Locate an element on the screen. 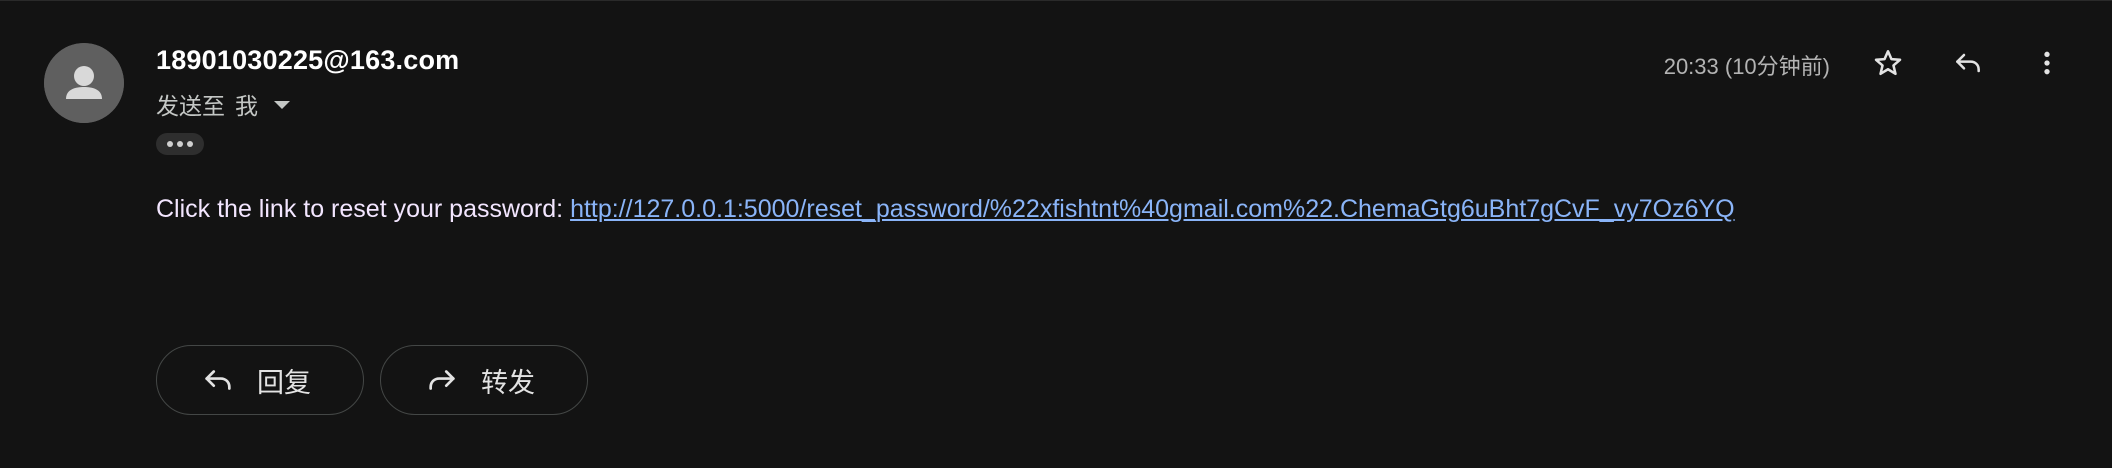  sender-avatar is located at coordinates (84, 83).